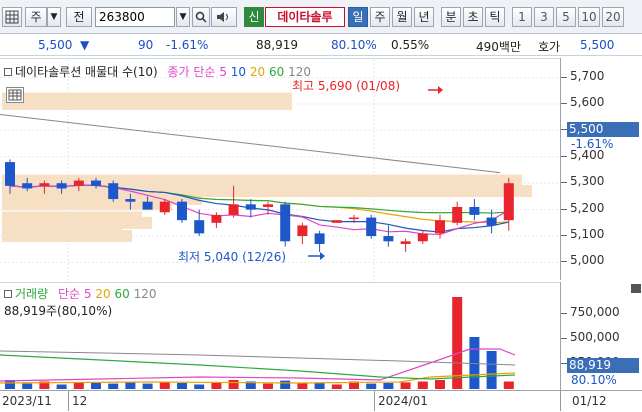 The height and width of the screenshot is (412, 642). Describe the element at coordinates (55, 45) in the screenshot. I see `current-price: 5,500` at that location.